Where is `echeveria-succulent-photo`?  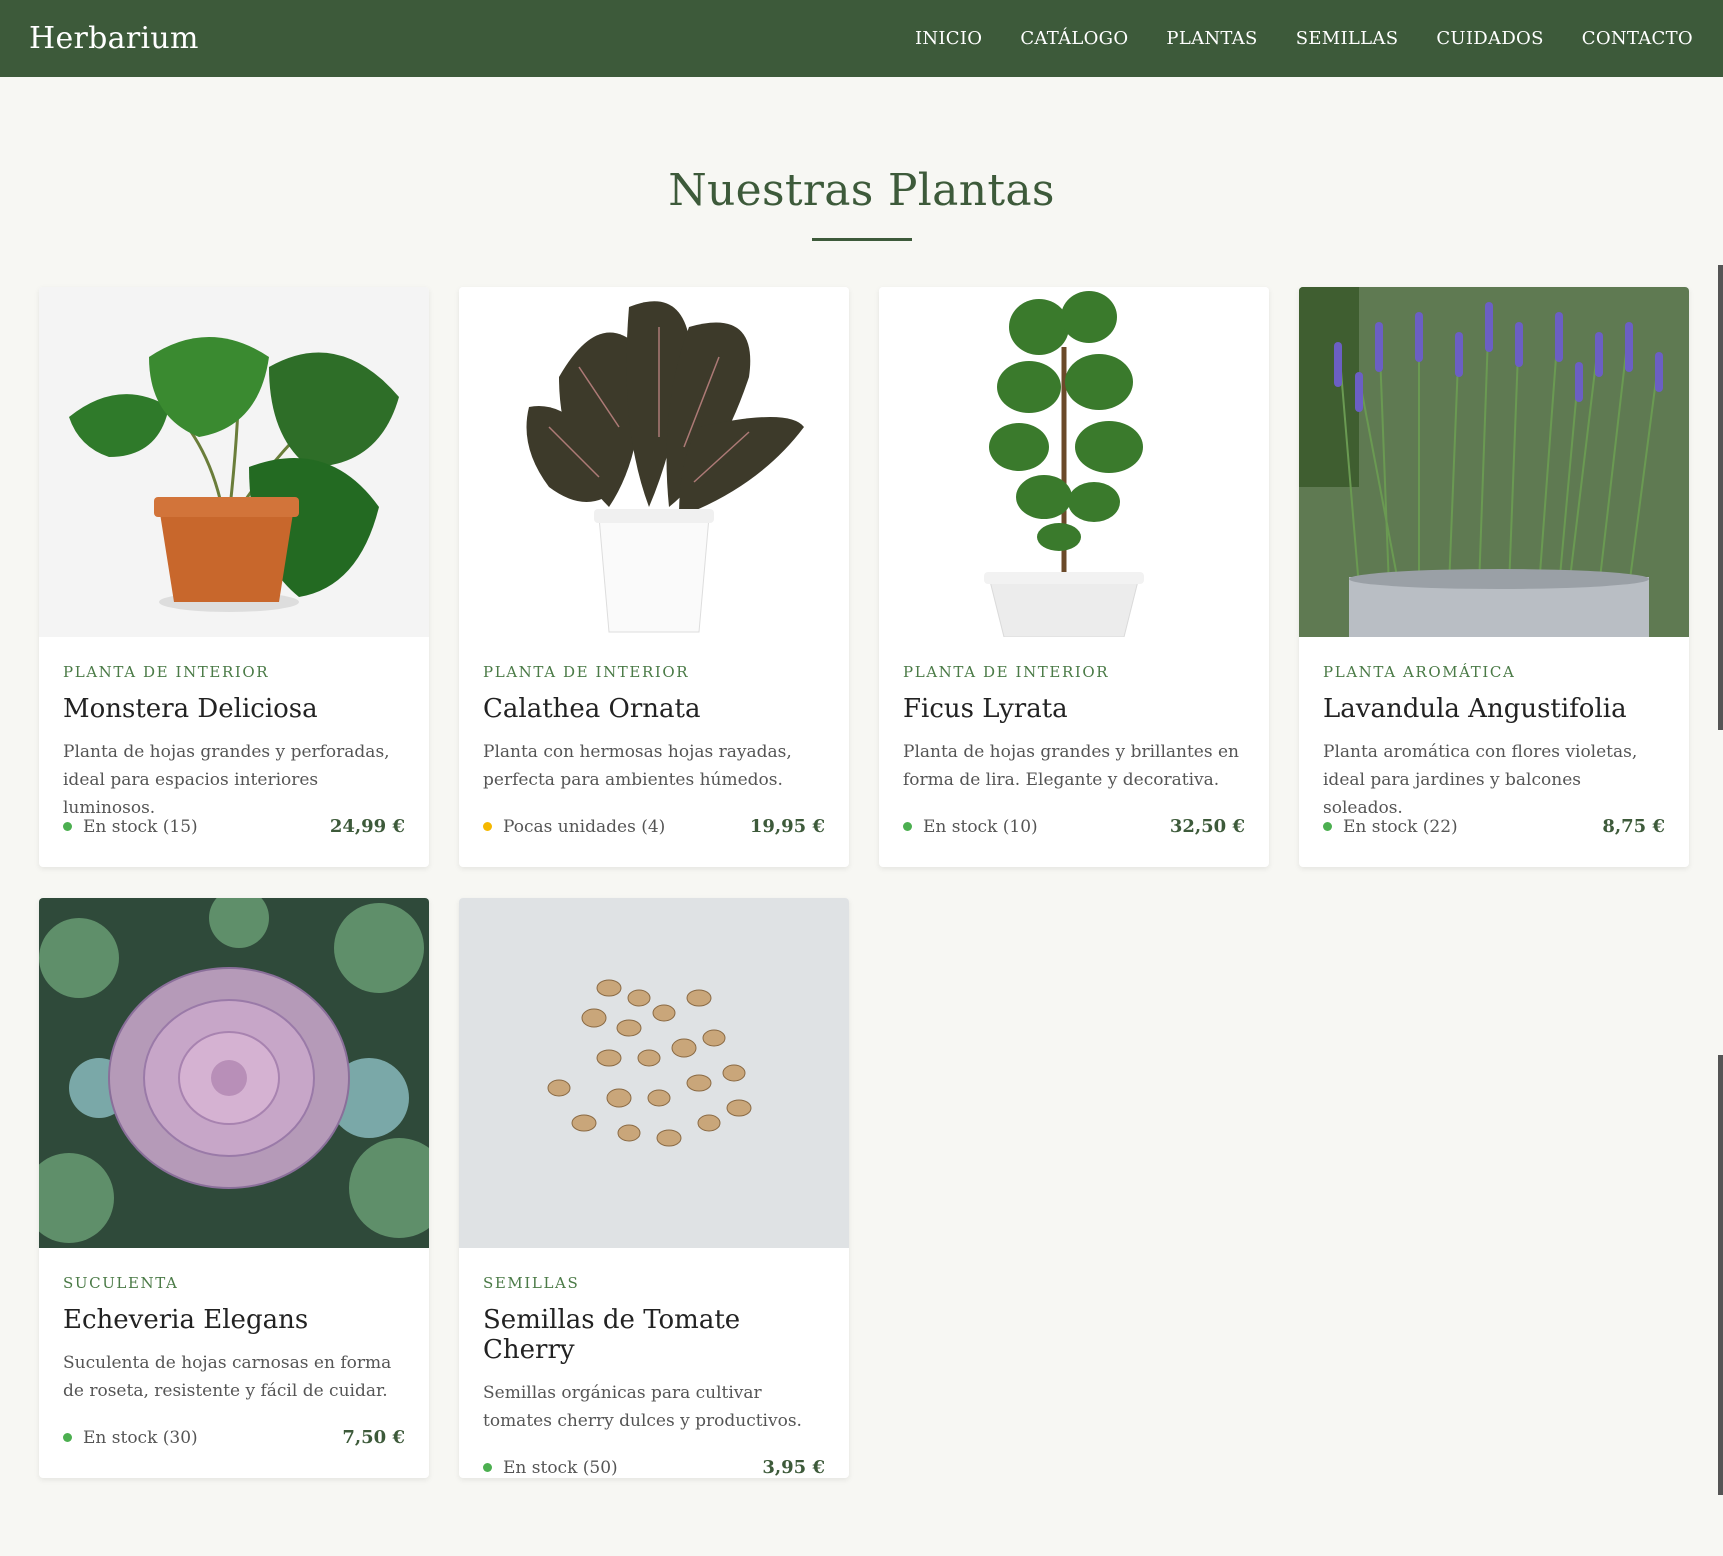
echeveria-succulent-photo is located at coordinates (234, 1073).